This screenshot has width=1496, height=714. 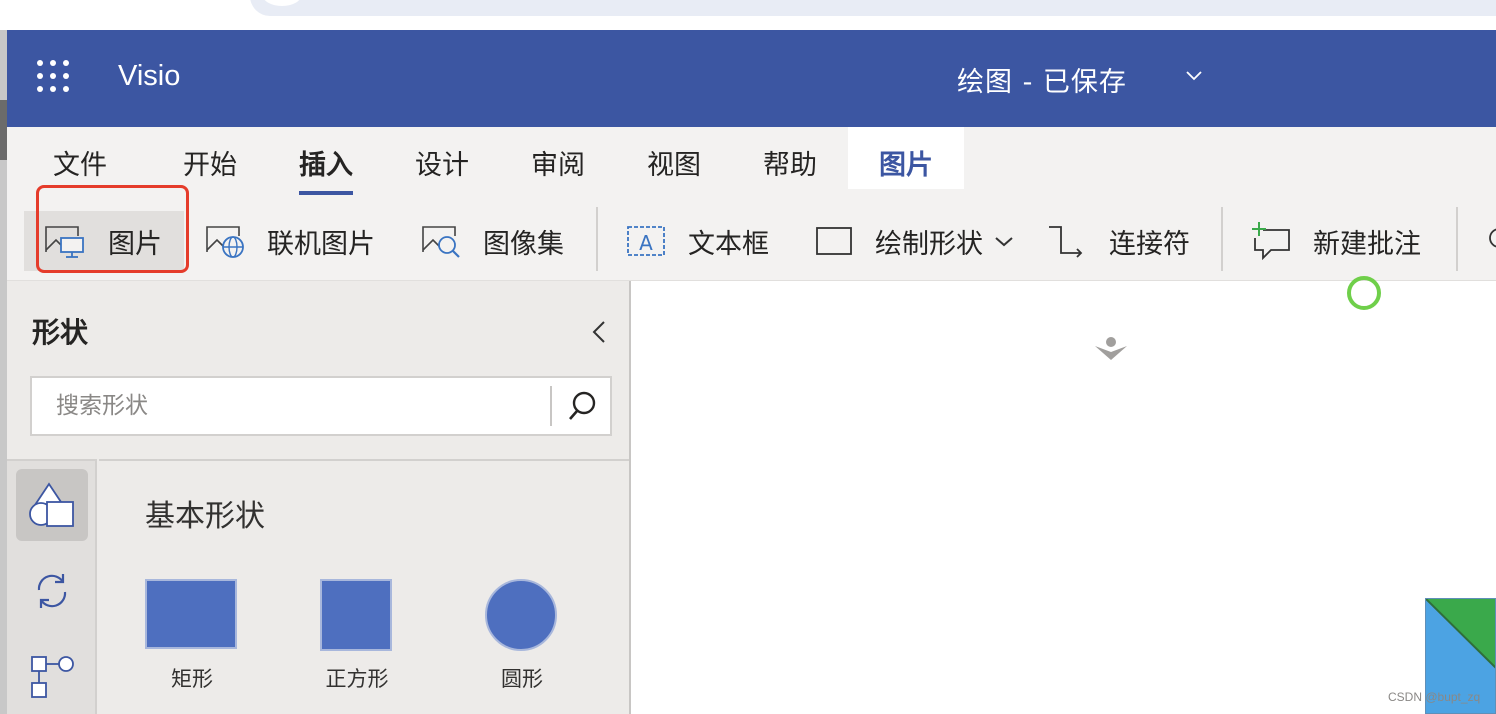 I want to click on svg-text: A, so click(x=646, y=243).